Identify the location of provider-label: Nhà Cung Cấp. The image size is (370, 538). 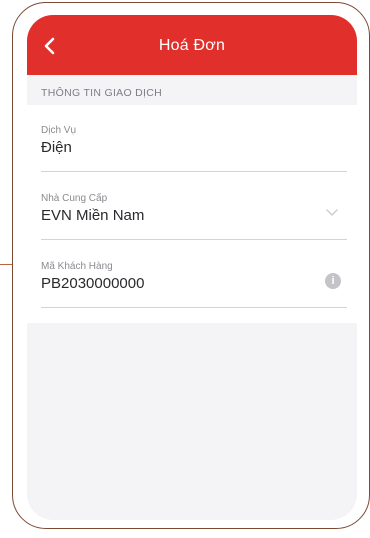
(74, 198).